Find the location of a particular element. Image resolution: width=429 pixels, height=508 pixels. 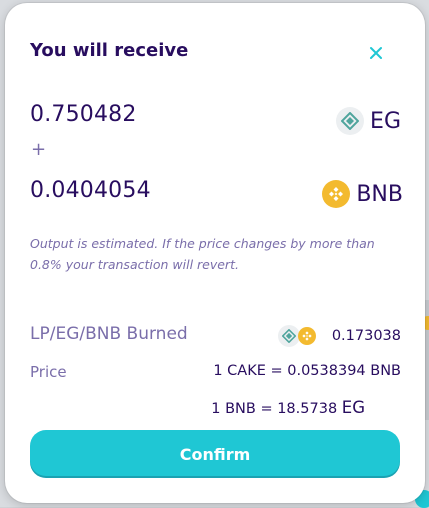

burned-value: 0.173038 is located at coordinates (366, 336).